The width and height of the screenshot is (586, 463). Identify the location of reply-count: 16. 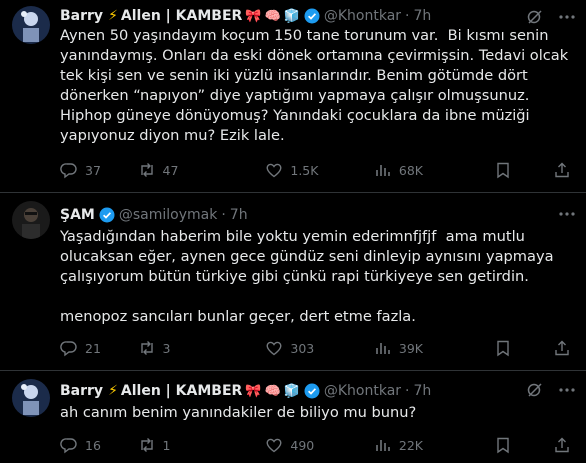
(93, 445).